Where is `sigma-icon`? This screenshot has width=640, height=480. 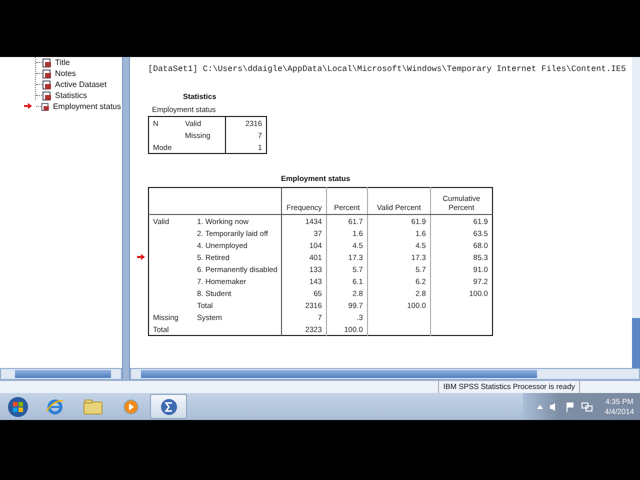
sigma-icon is located at coordinates (169, 407).